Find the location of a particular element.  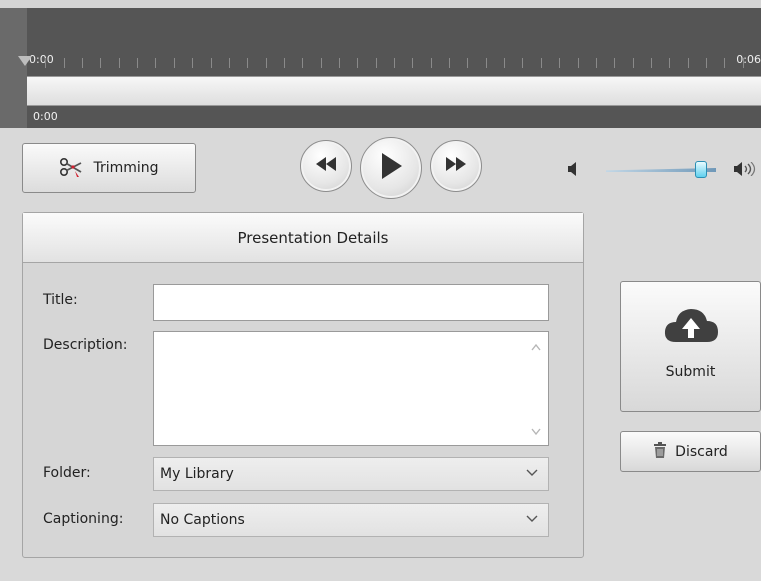

title-input is located at coordinates (351, 302).